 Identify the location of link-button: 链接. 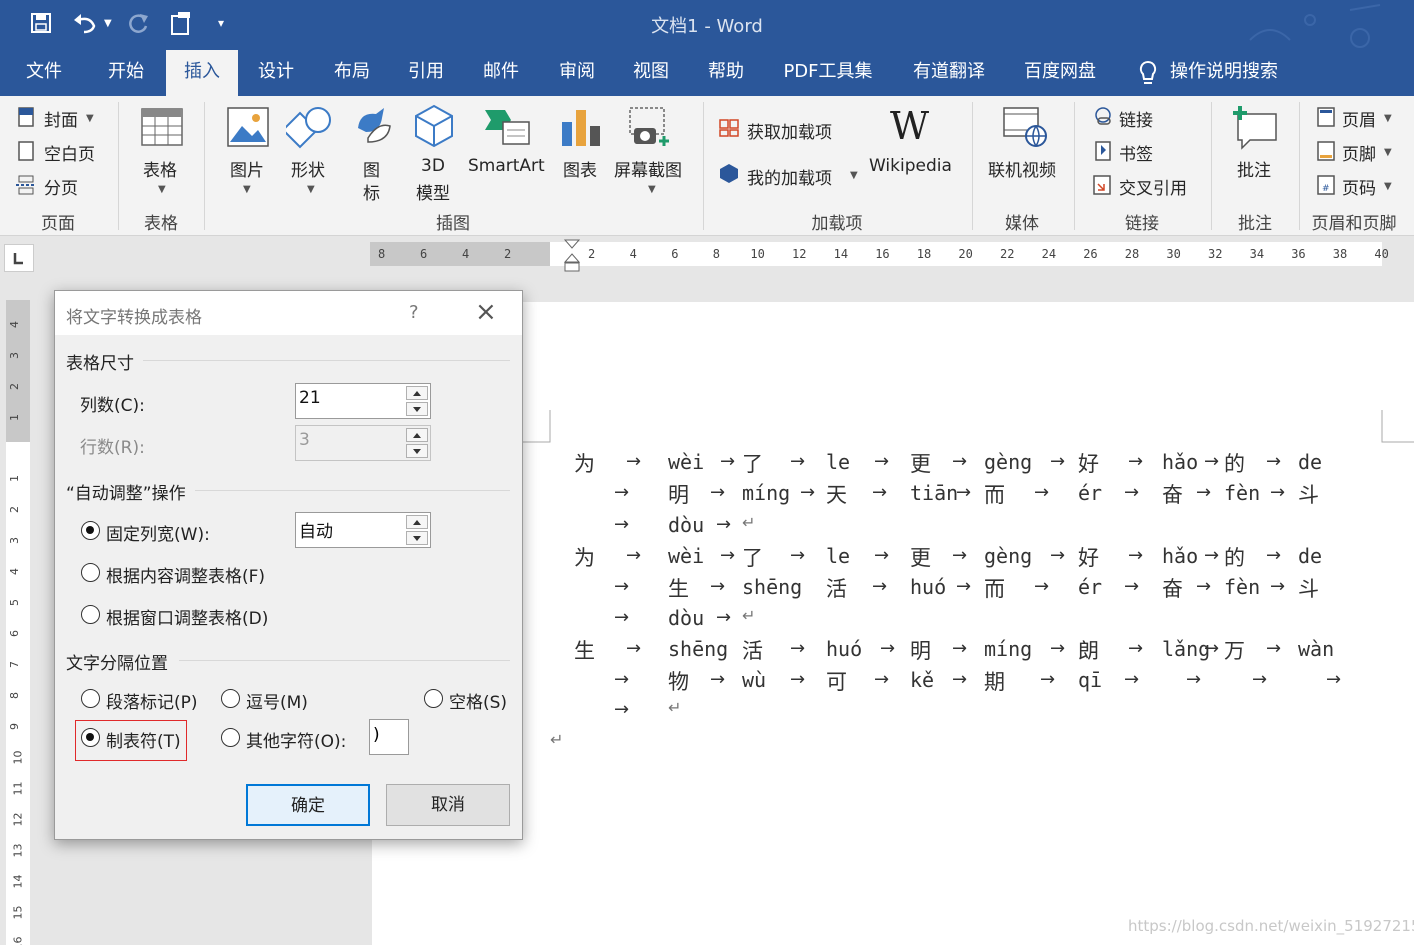
(1136, 118).